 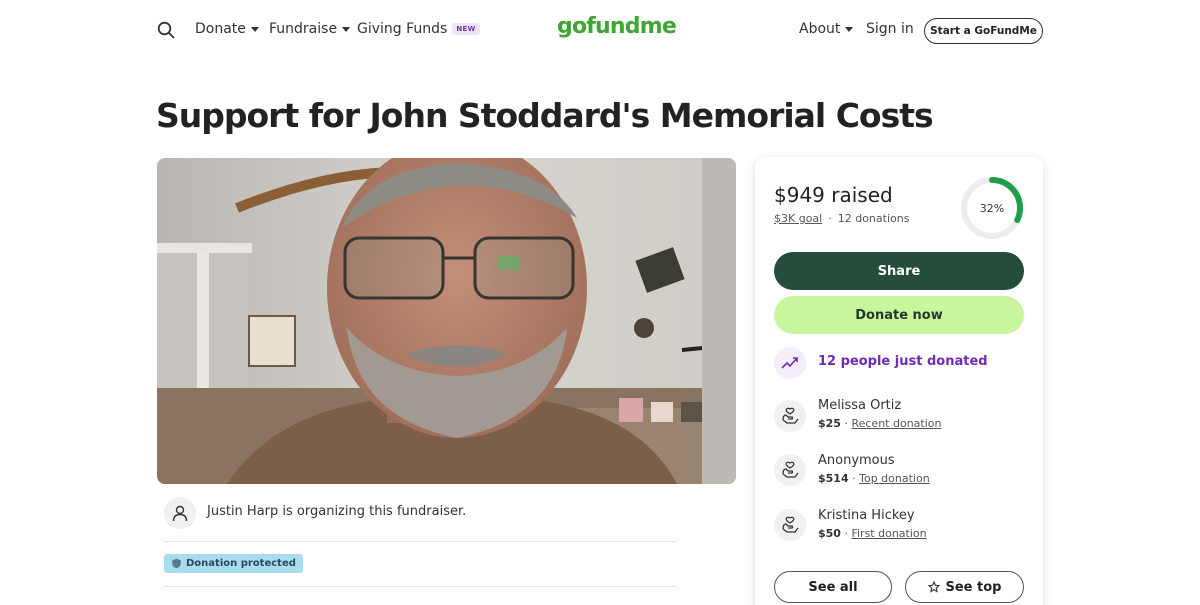 What do you see at coordinates (983, 31) in the screenshot?
I see `start-gofundme-button: Start a GoFundMe` at bounding box center [983, 31].